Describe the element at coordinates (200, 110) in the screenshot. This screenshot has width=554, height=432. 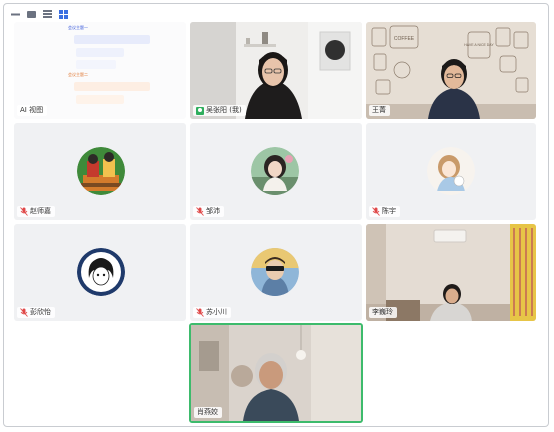
I see `mic-on-icon` at that location.